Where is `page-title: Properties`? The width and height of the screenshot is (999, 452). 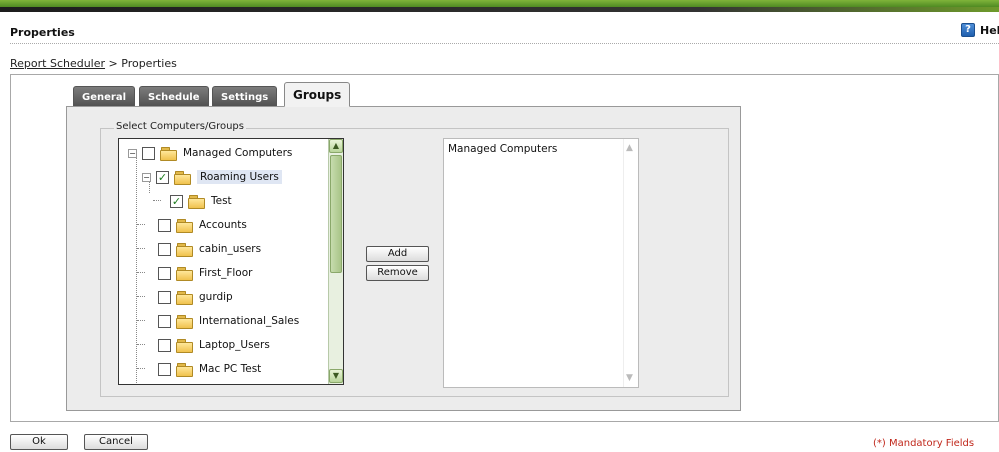 page-title: Properties is located at coordinates (42, 32).